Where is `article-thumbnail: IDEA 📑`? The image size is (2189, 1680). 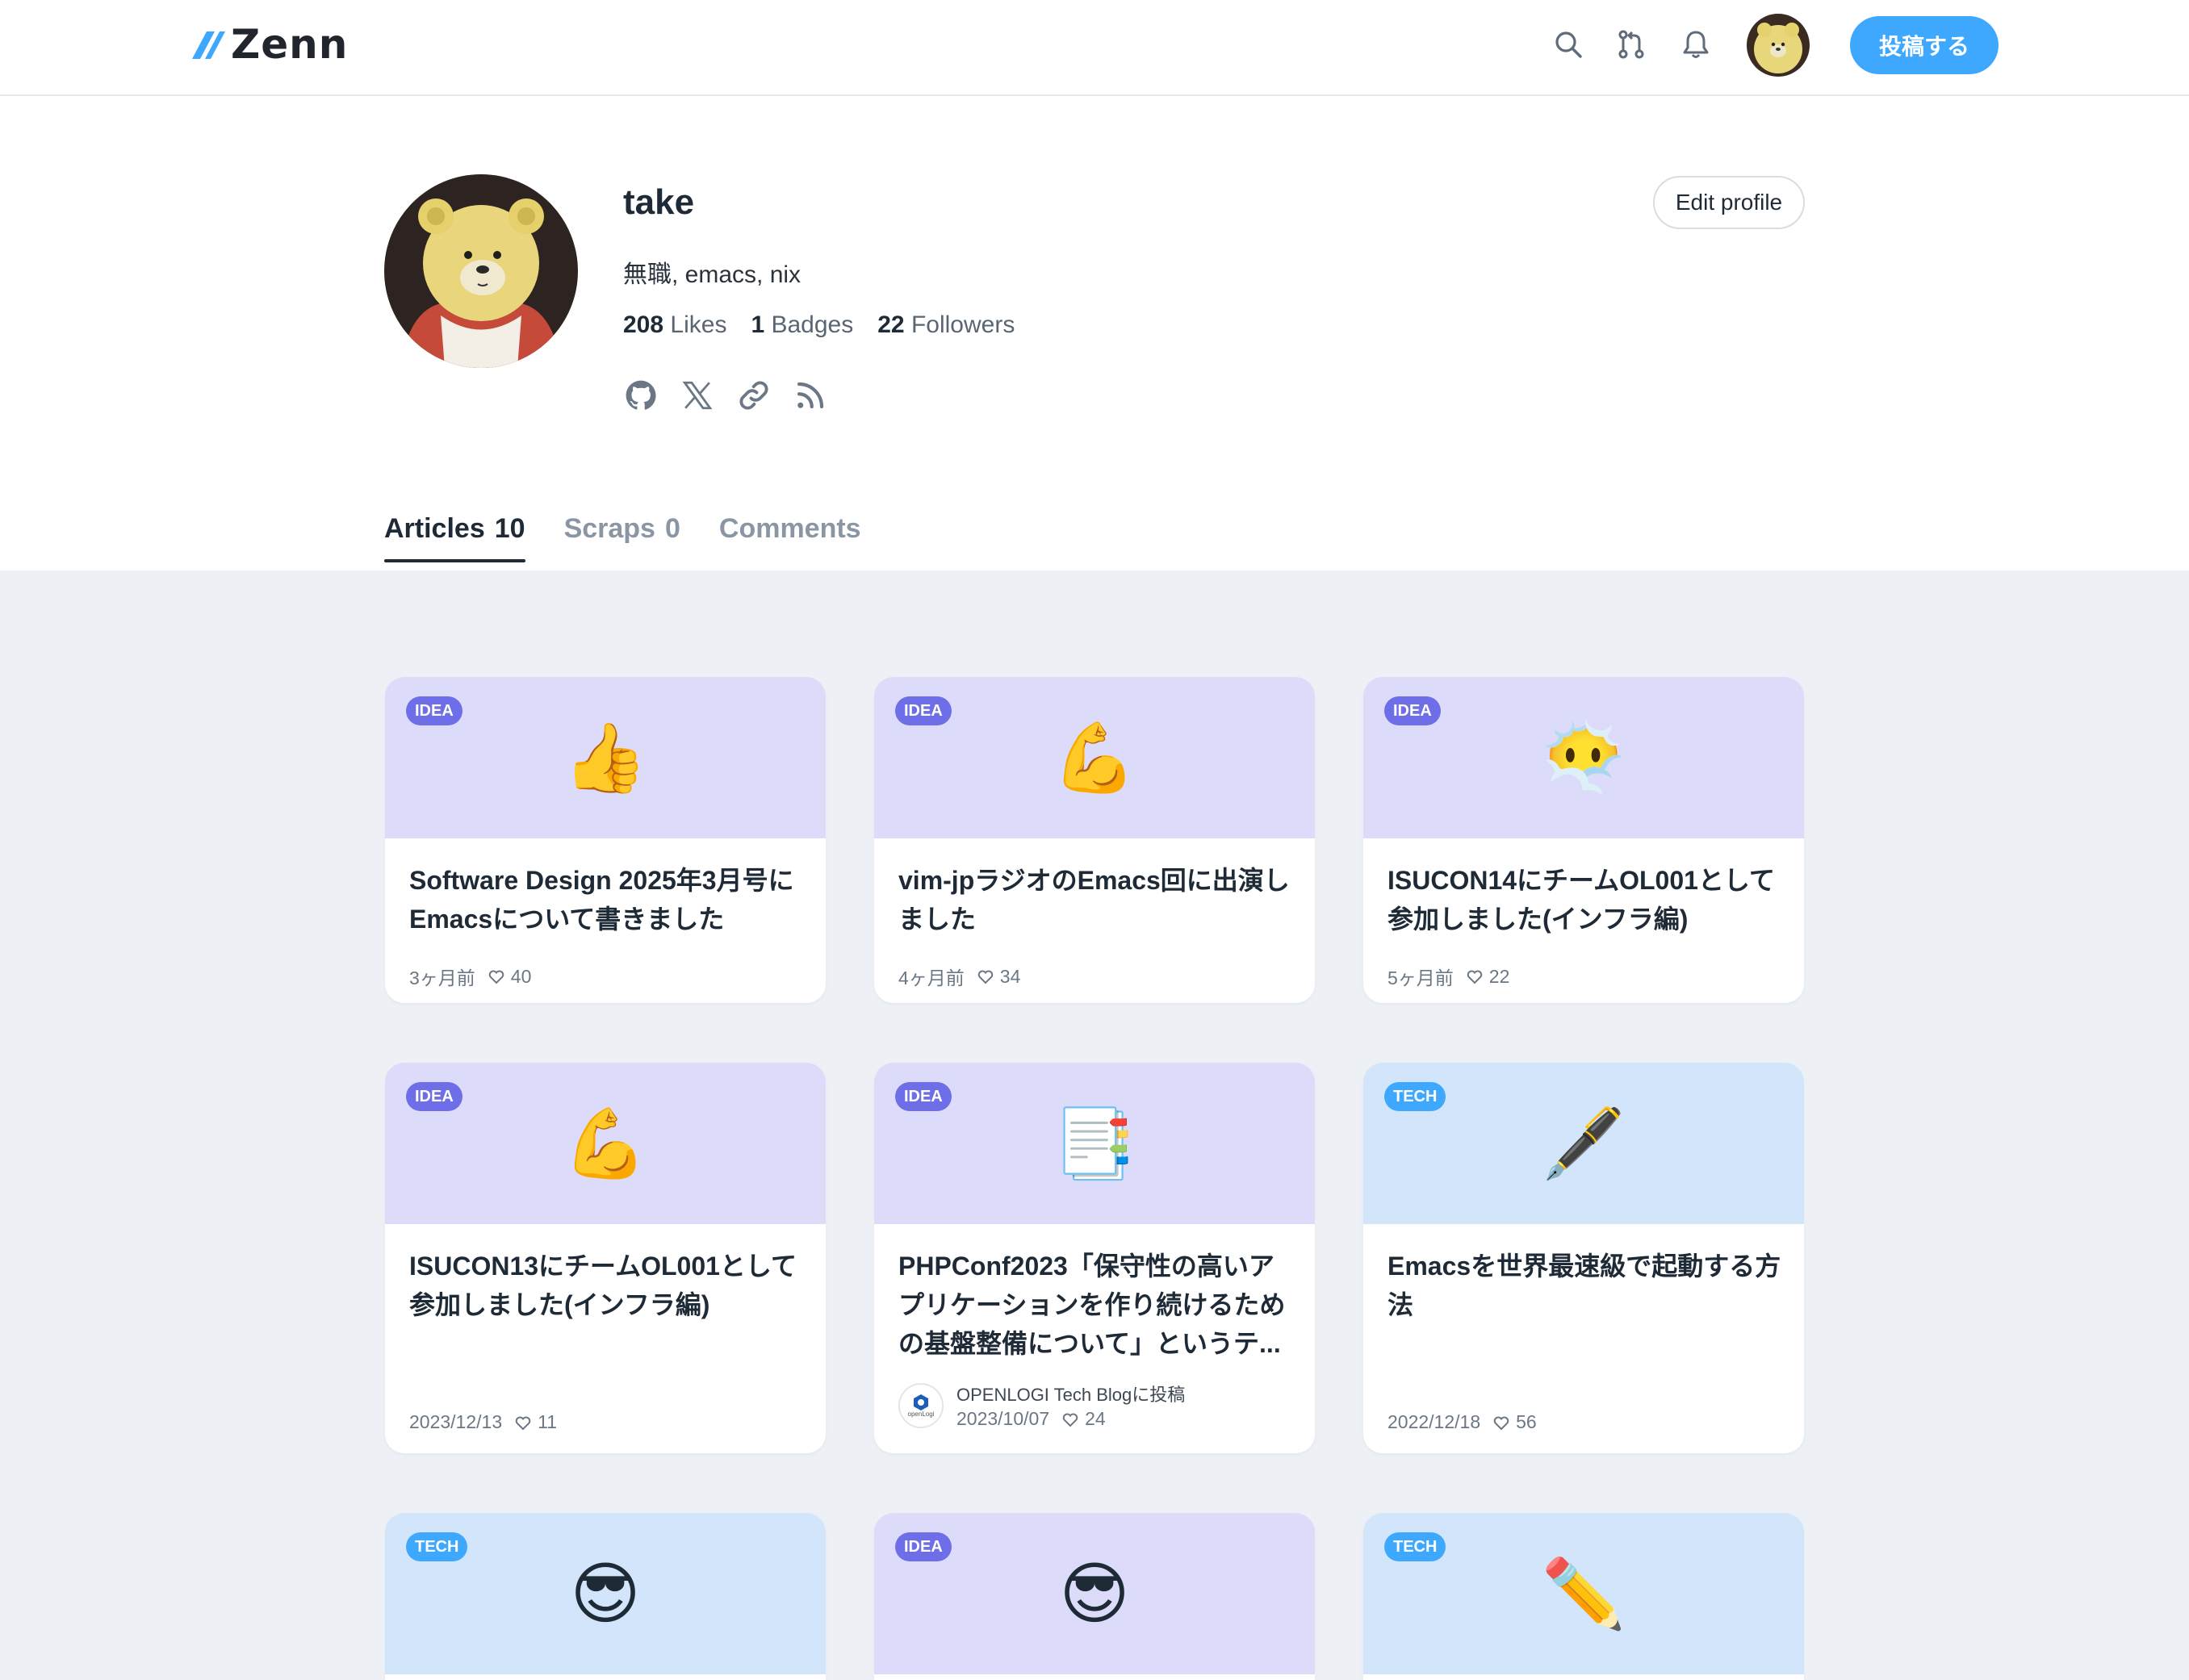 article-thumbnail: IDEA 📑 is located at coordinates (1094, 1143).